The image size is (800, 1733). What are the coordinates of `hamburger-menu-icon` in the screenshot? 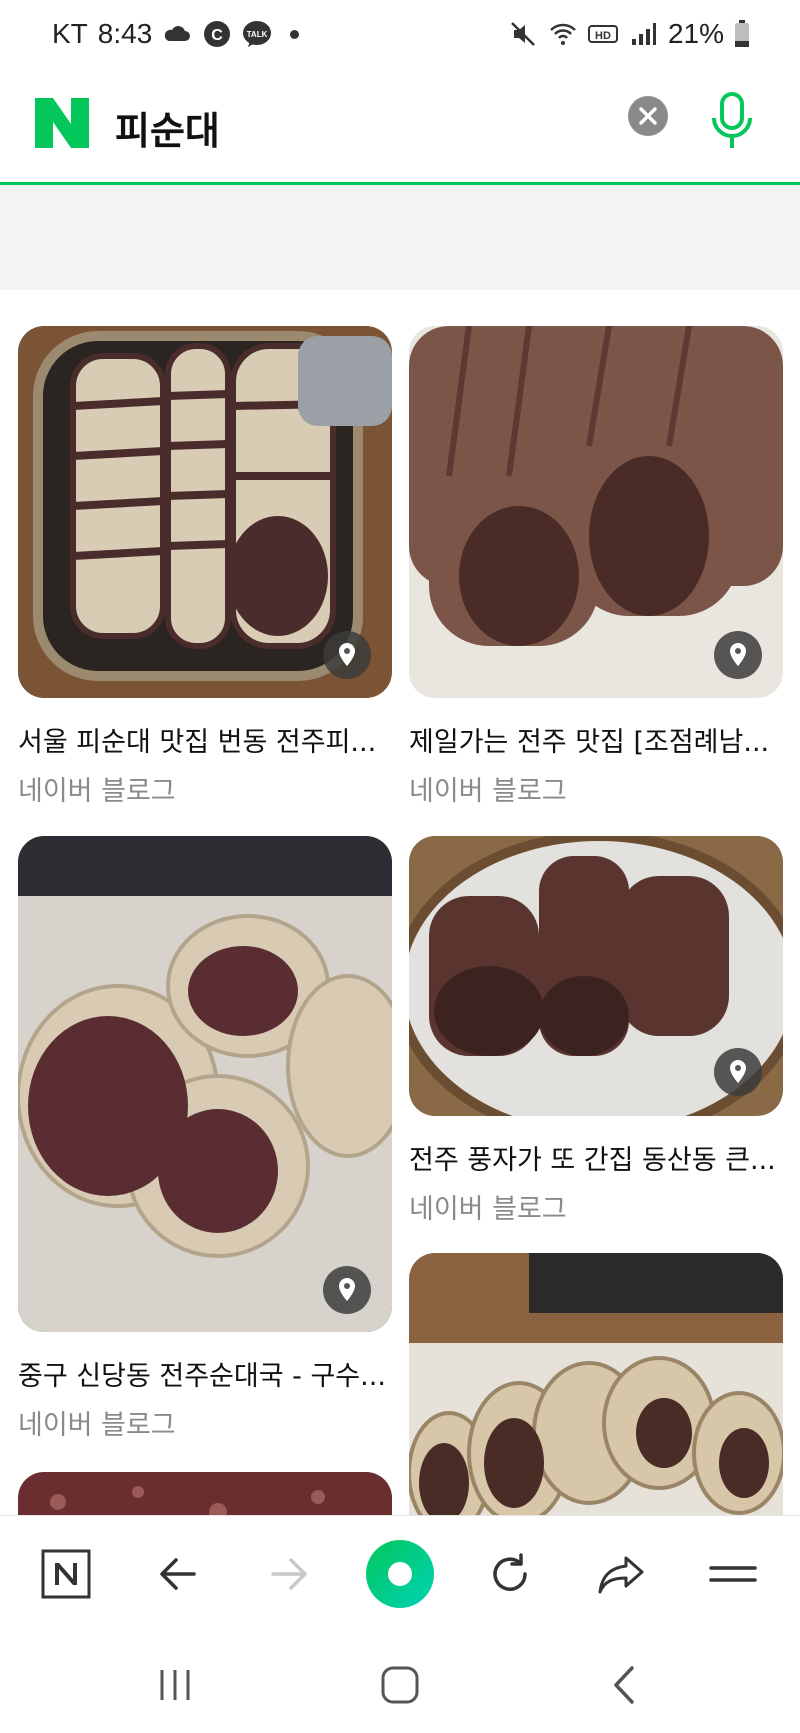 It's located at (733, 1574).